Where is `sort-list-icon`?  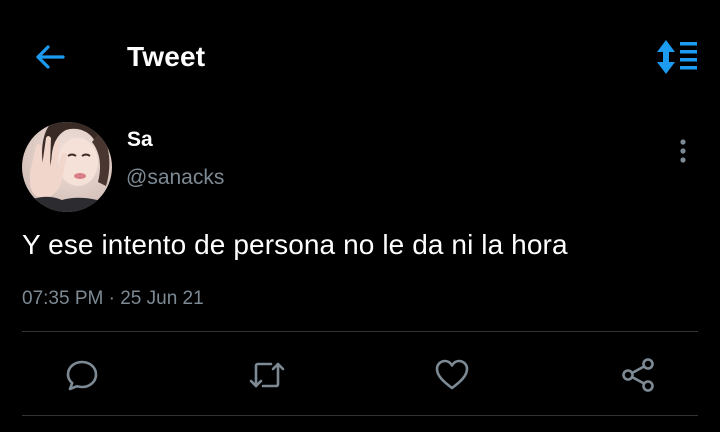
sort-list-icon is located at coordinates (677, 57).